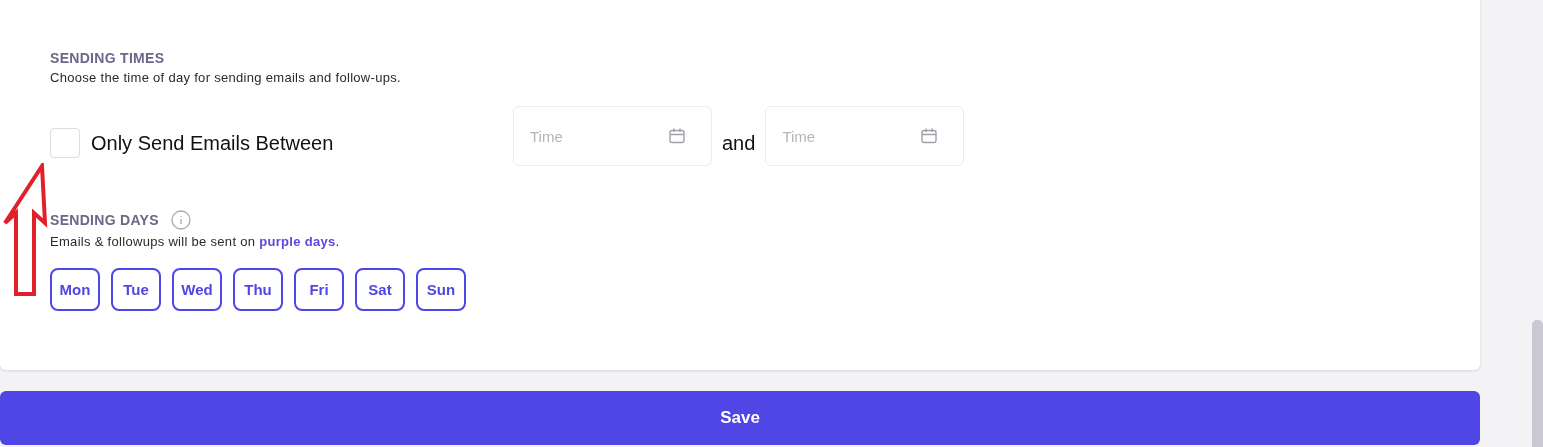 The image size is (1543, 447). What do you see at coordinates (108, 58) in the screenshot?
I see `section-heading: SENDING TIMES` at bounding box center [108, 58].